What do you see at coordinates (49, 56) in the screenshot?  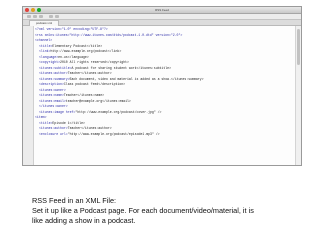 I see `xml-tag: <language>` at bounding box center [49, 56].